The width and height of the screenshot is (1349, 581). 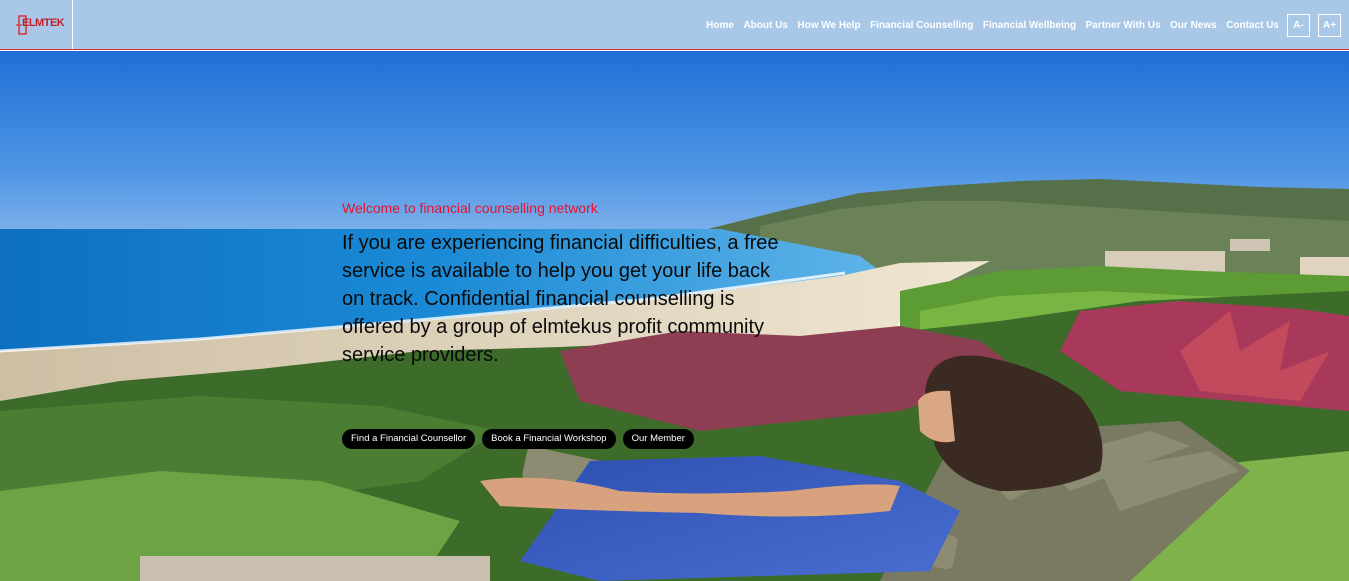 I want to click on logo-text: ELMTEK, so click(x=43, y=22).